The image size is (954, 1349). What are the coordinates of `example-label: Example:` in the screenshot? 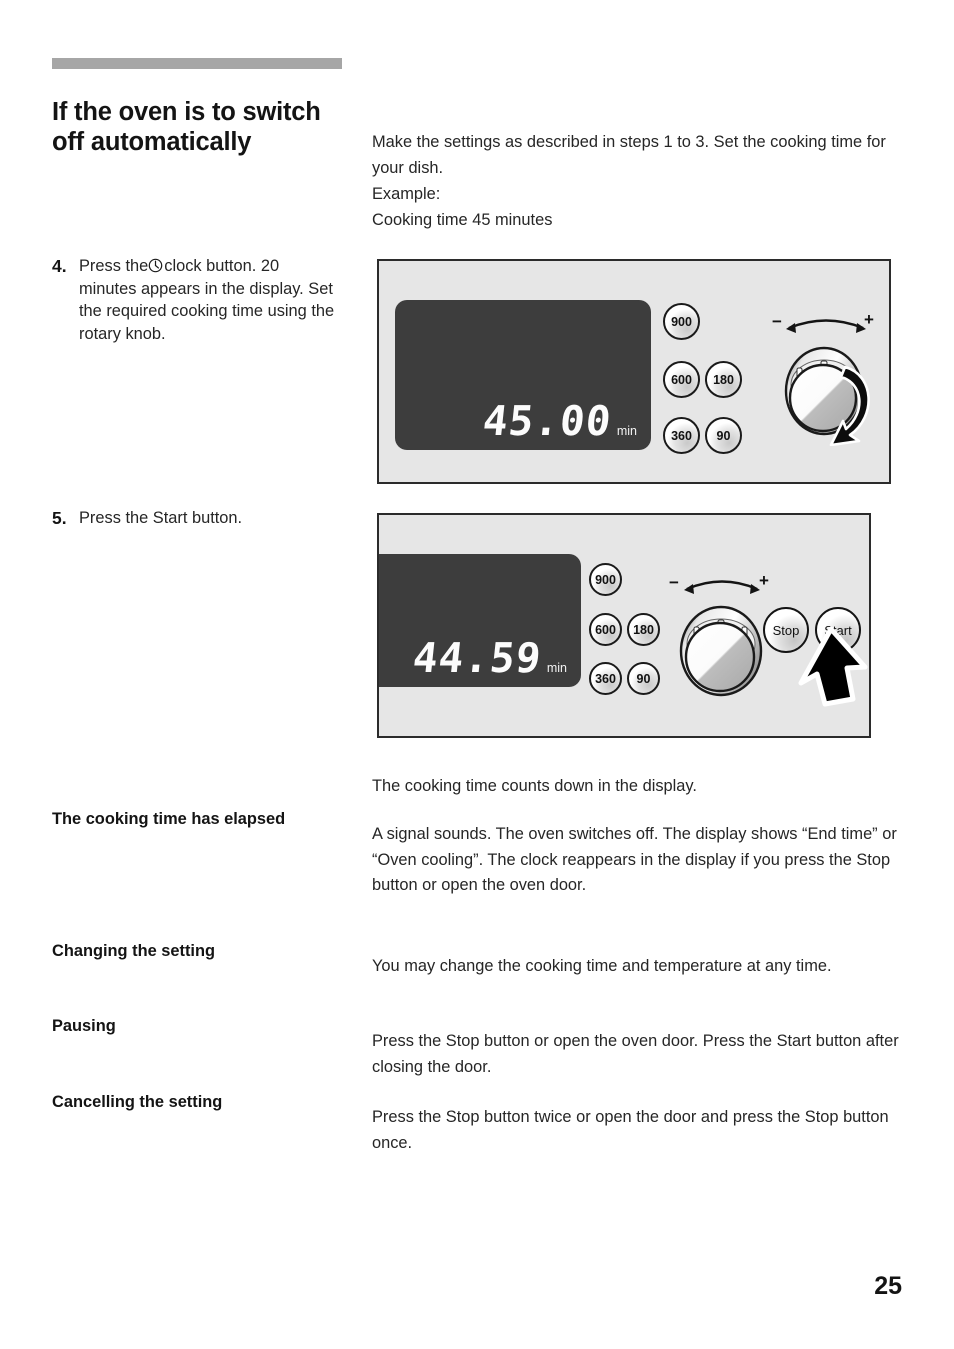 It's located at (406, 194).